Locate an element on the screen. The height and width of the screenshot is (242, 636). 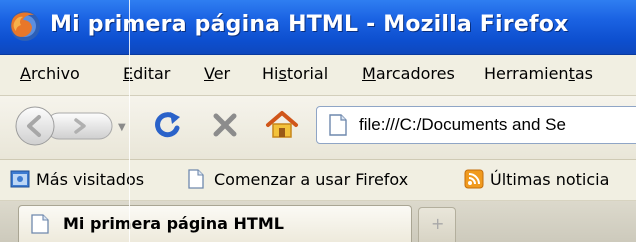
bookmark-label: Más visitados is located at coordinates (90, 179).